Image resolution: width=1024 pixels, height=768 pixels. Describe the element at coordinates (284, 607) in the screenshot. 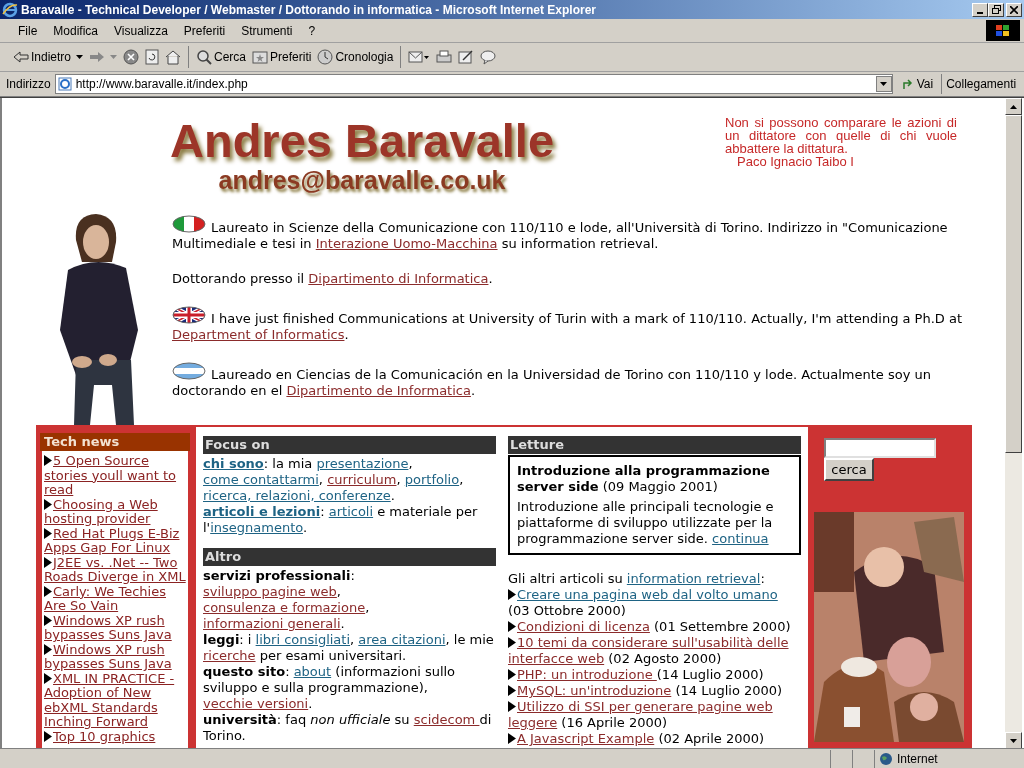

I see `link: consulenza e formazione` at that location.